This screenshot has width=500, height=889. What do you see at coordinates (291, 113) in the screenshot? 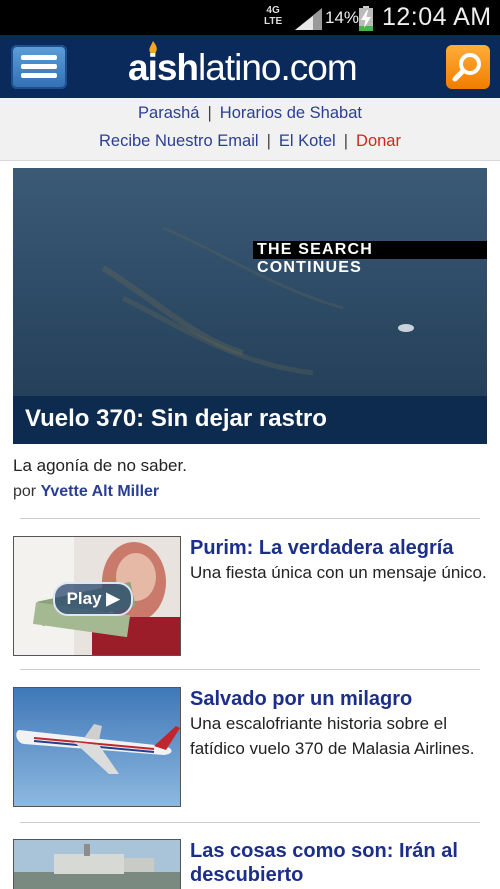
I see `nav-link-horarios: Horarios de Shabat` at bounding box center [291, 113].